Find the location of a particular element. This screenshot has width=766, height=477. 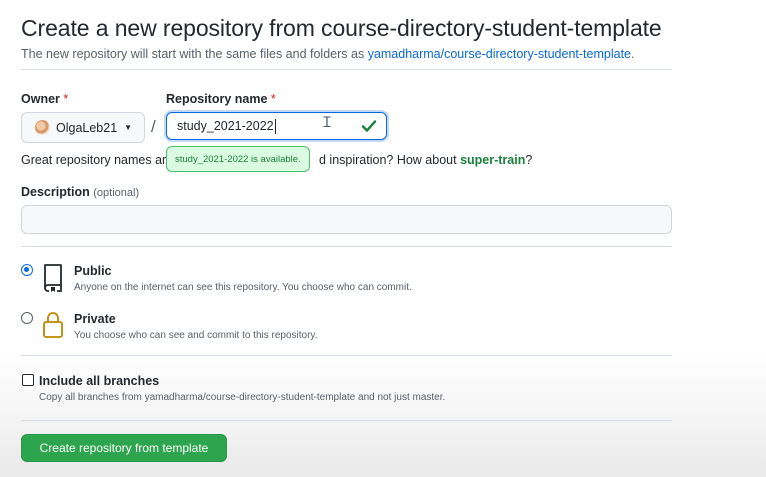

create-repository-button: Create repository from template is located at coordinates (124, 448).